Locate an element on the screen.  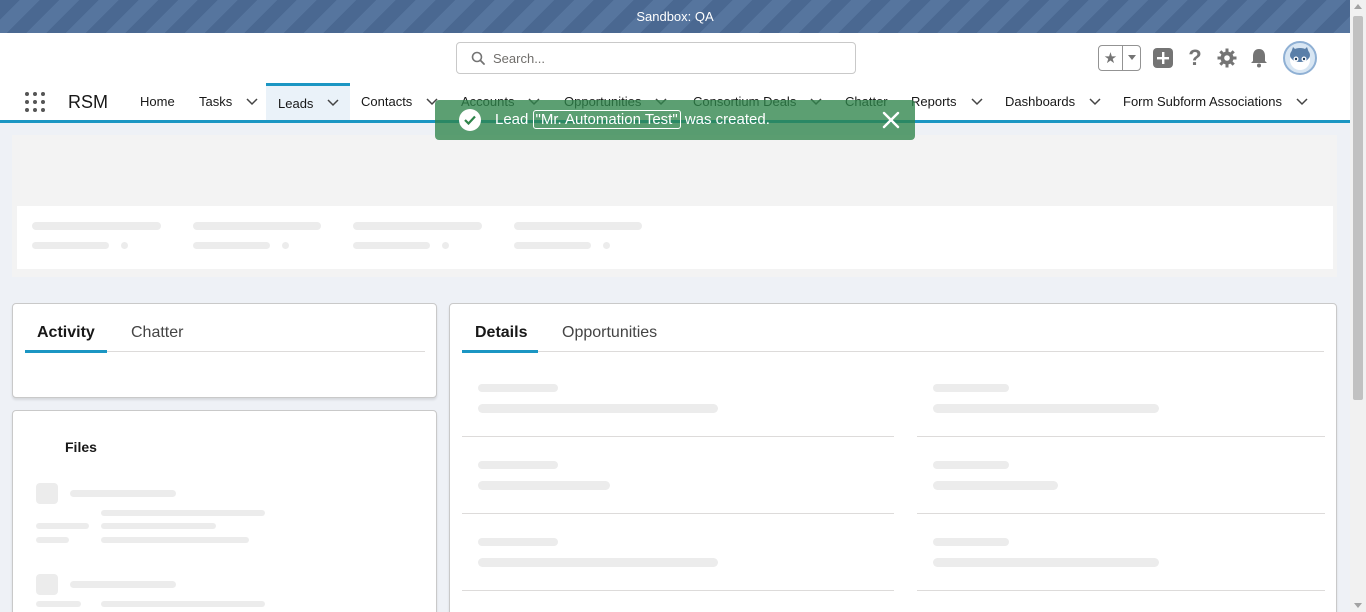
nav-item-label: Home is located at coordinates (157, 101).